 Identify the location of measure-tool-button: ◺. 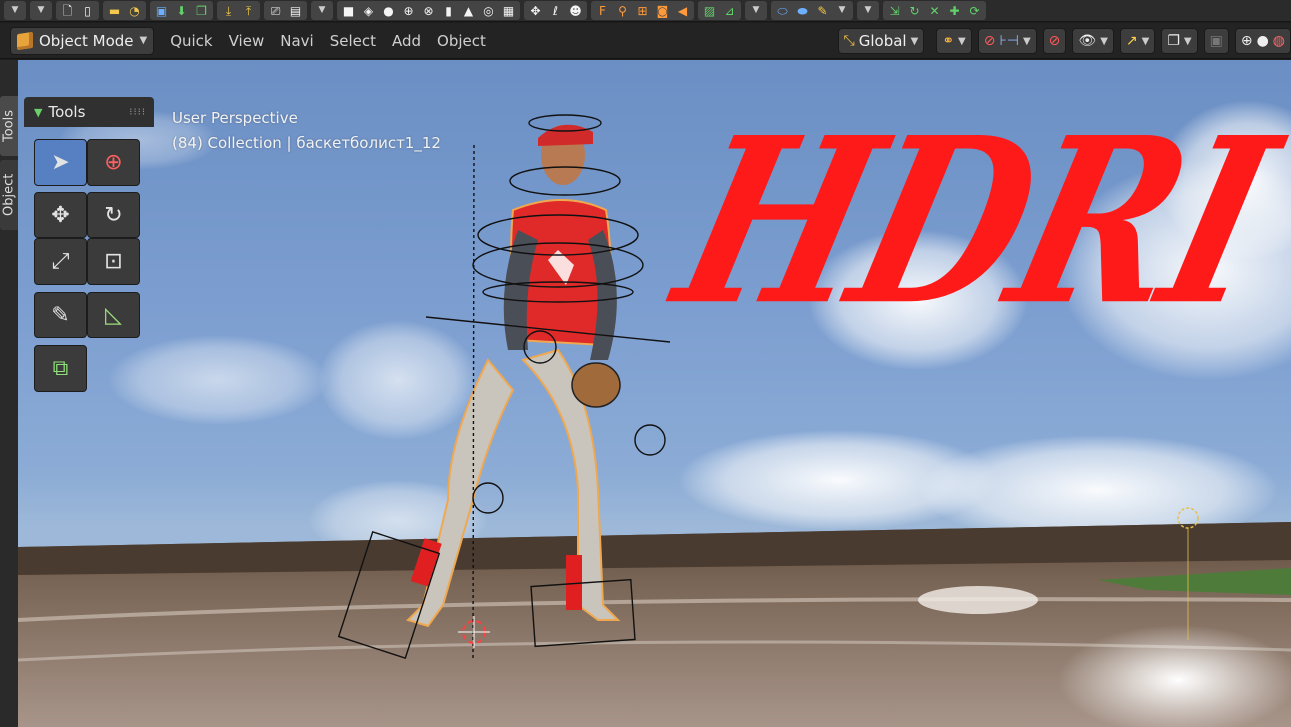
(113, 315).